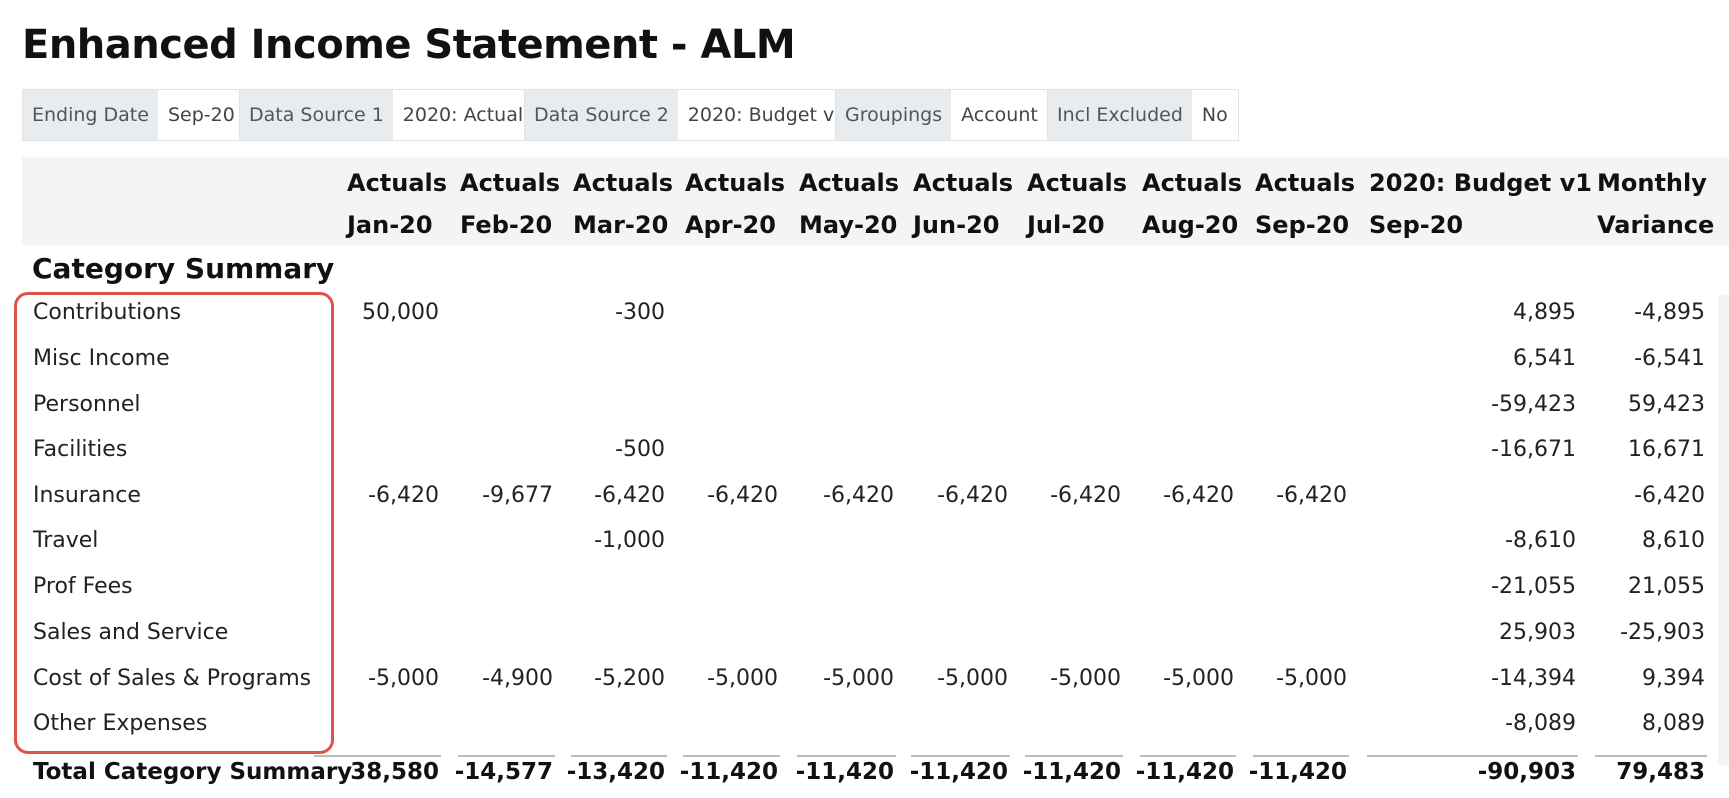  I want to click on total-label: Total Category Summary, so click(193, 772).